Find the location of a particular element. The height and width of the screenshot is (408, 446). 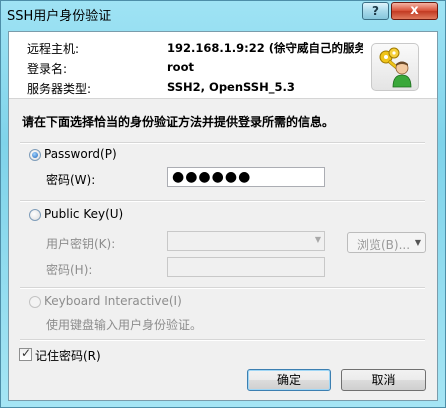

password-masked-value: ●●●●●● is located at coordinates (212, 177).